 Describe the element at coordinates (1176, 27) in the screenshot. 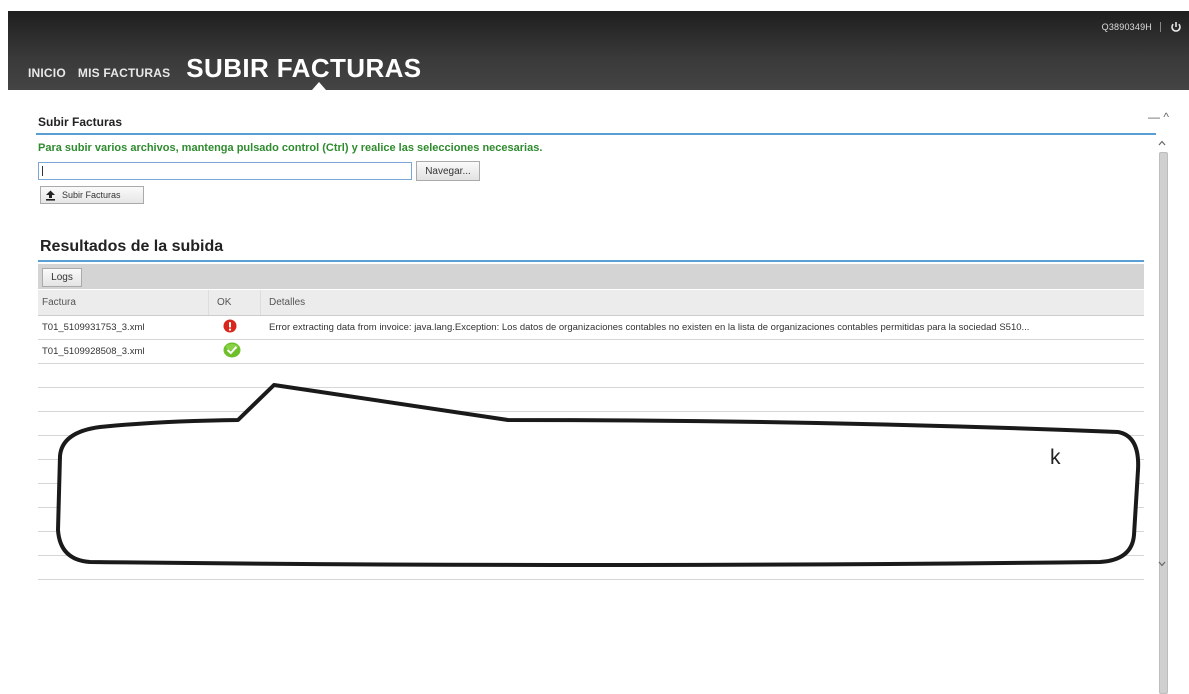

I see `power-icon` at that location.